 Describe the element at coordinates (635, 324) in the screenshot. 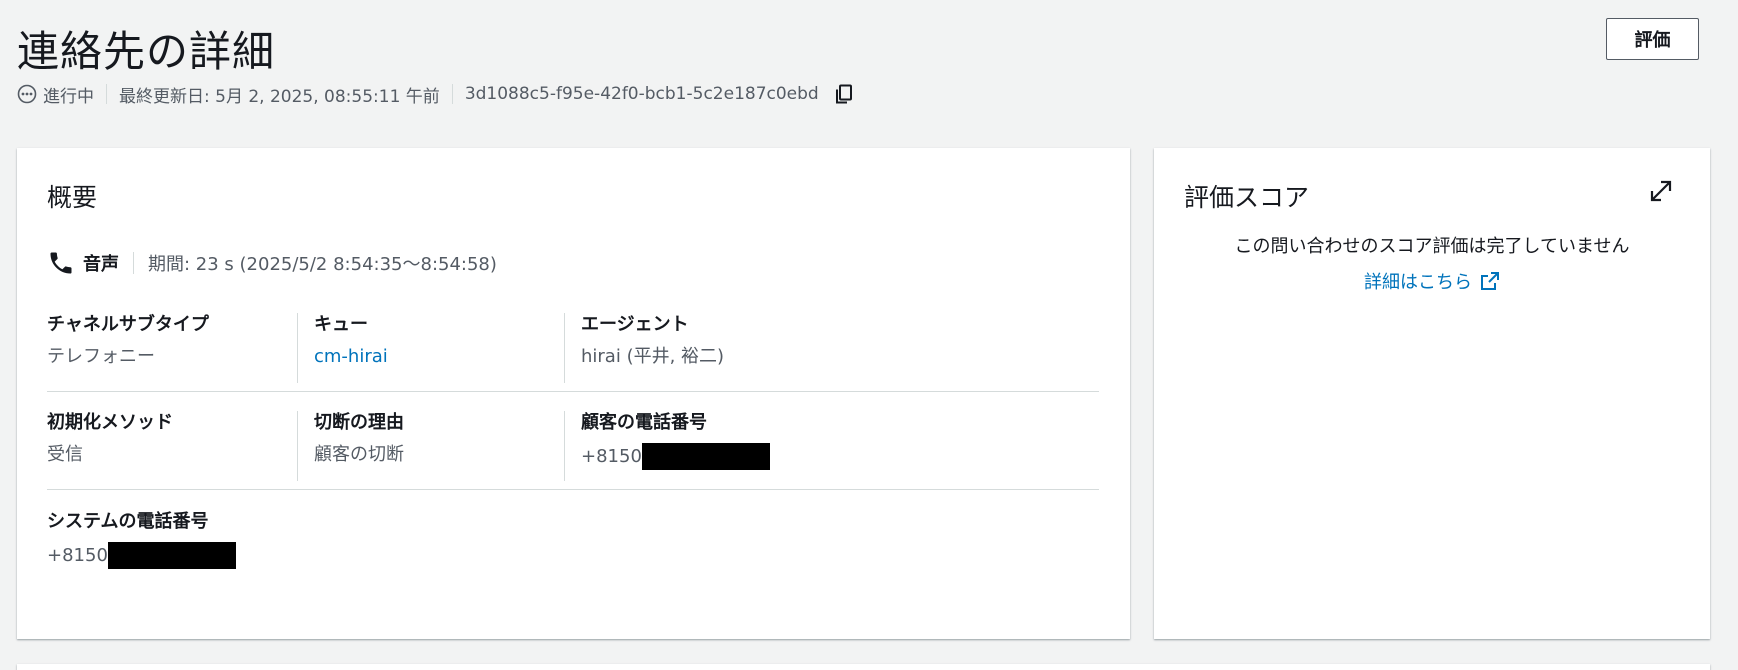

I see `field-label: エージェント` at that location.